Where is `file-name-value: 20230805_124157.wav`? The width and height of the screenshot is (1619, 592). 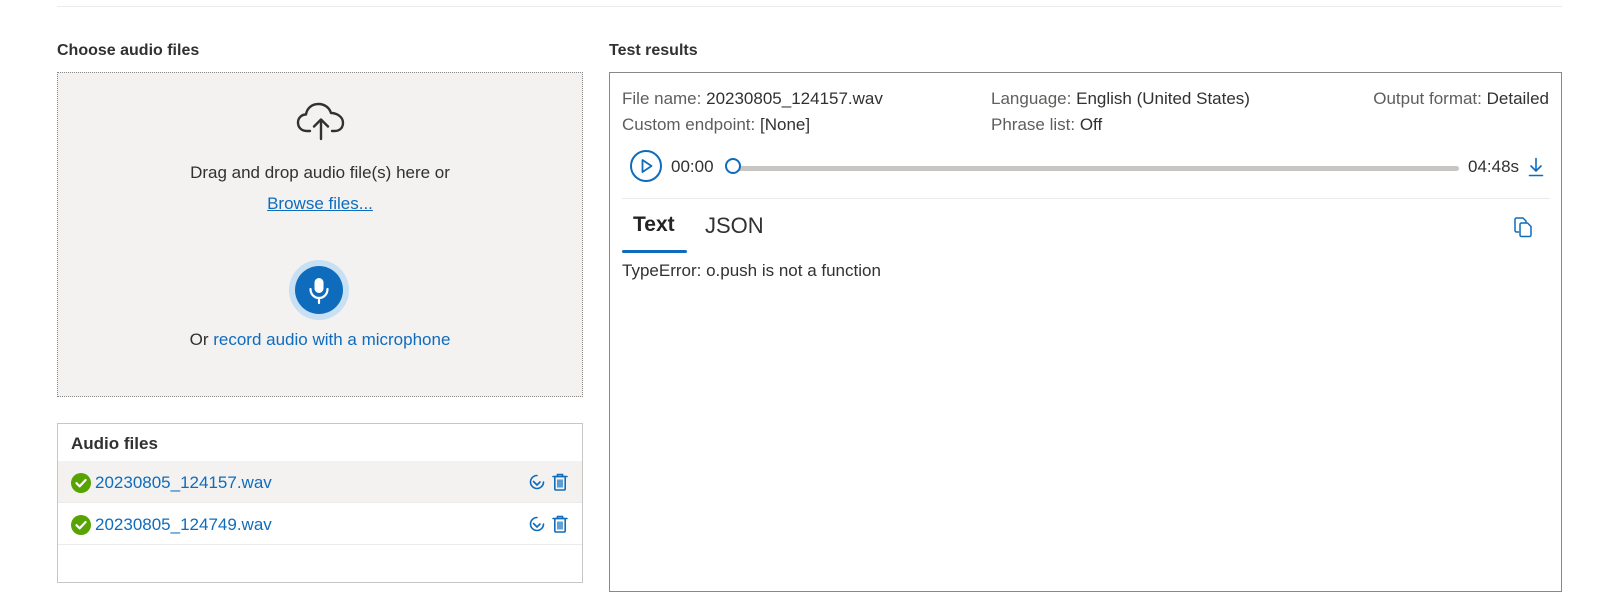 file-name-value: 20230805_124157.wav is located at coordinates (794, 98).